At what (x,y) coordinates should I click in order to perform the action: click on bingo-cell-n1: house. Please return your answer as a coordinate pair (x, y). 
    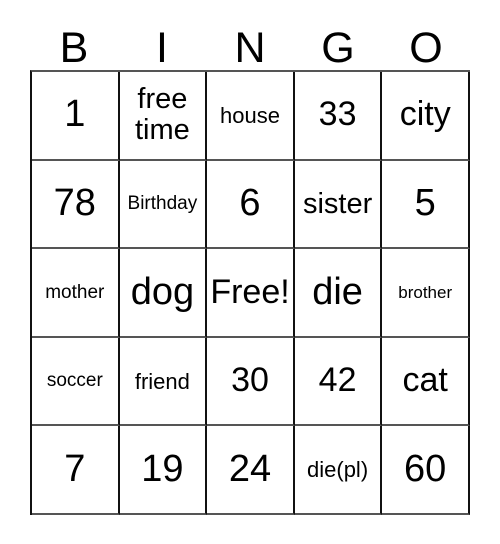
    Looking at the image, I should click on (251, 116).